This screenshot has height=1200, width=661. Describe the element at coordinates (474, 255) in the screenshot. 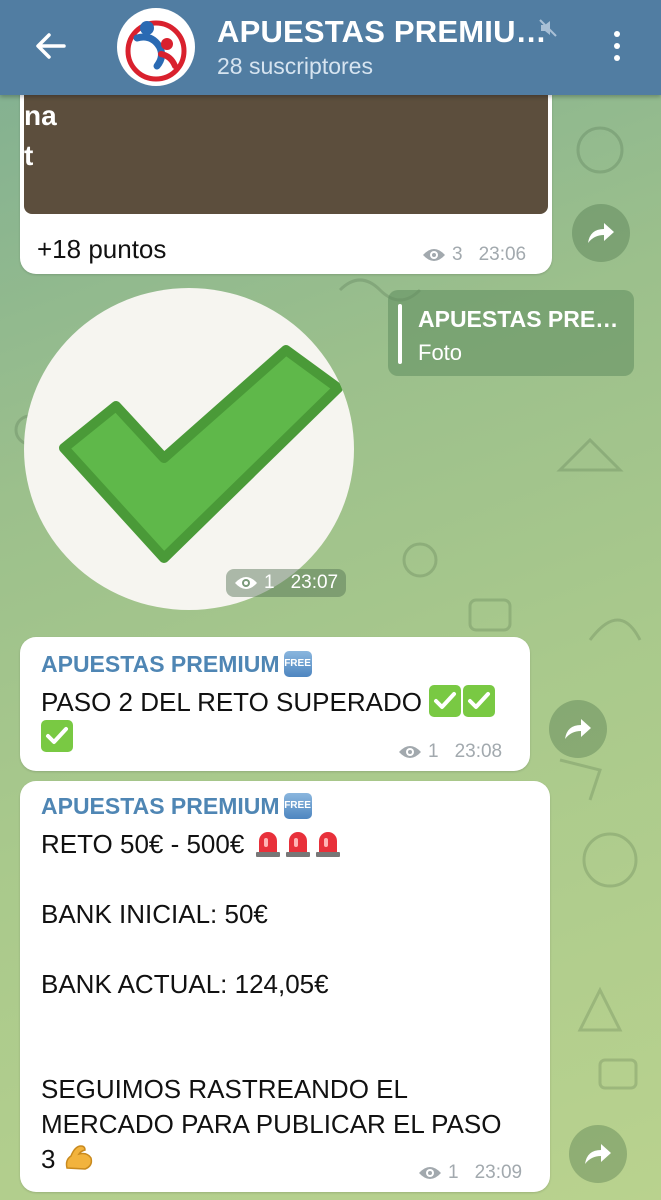

I see `message-meta: 3 23:06` at that location.